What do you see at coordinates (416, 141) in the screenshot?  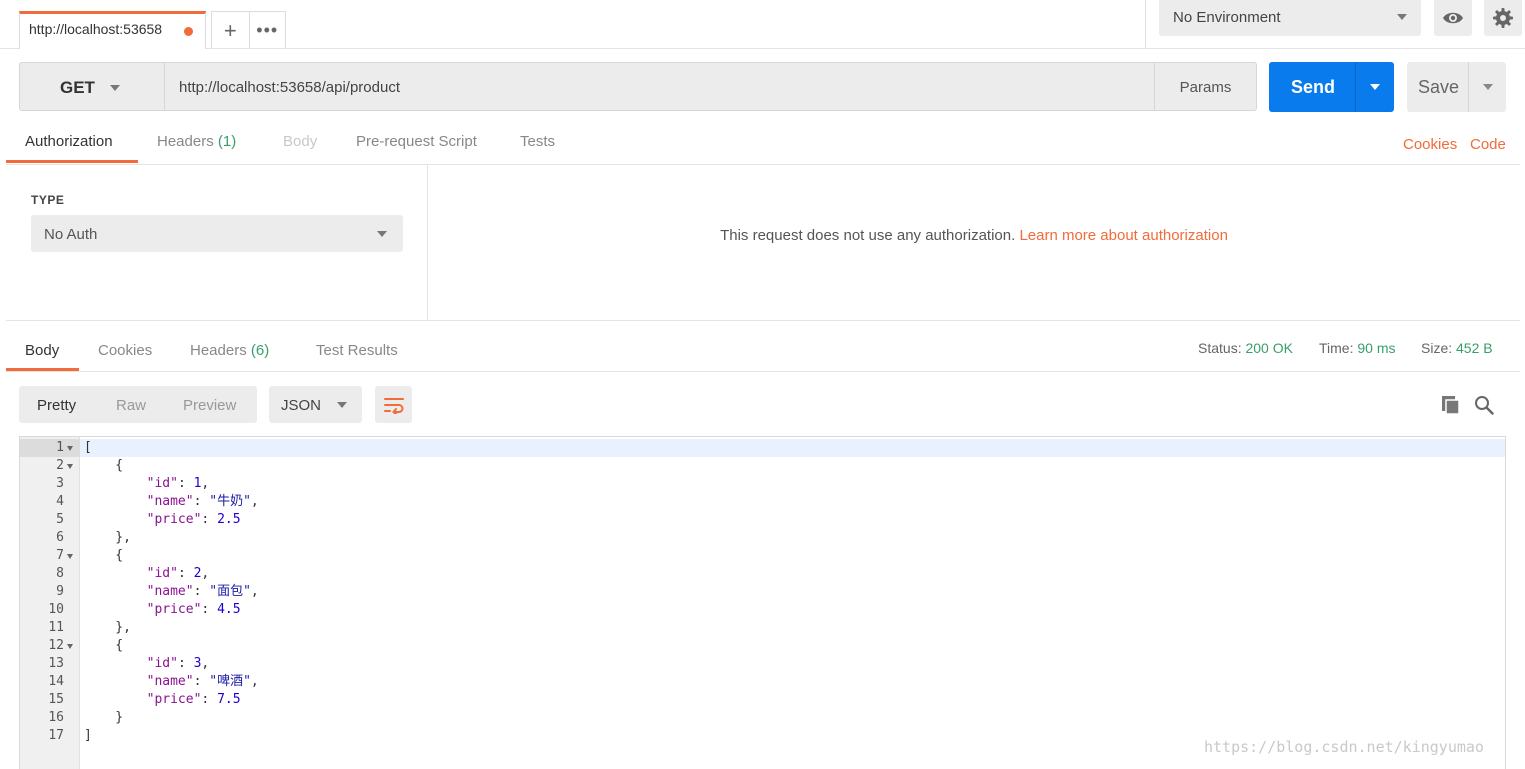 I see `tab-prerequest-script: Pre-request Script` at bounding box center [416, 141].